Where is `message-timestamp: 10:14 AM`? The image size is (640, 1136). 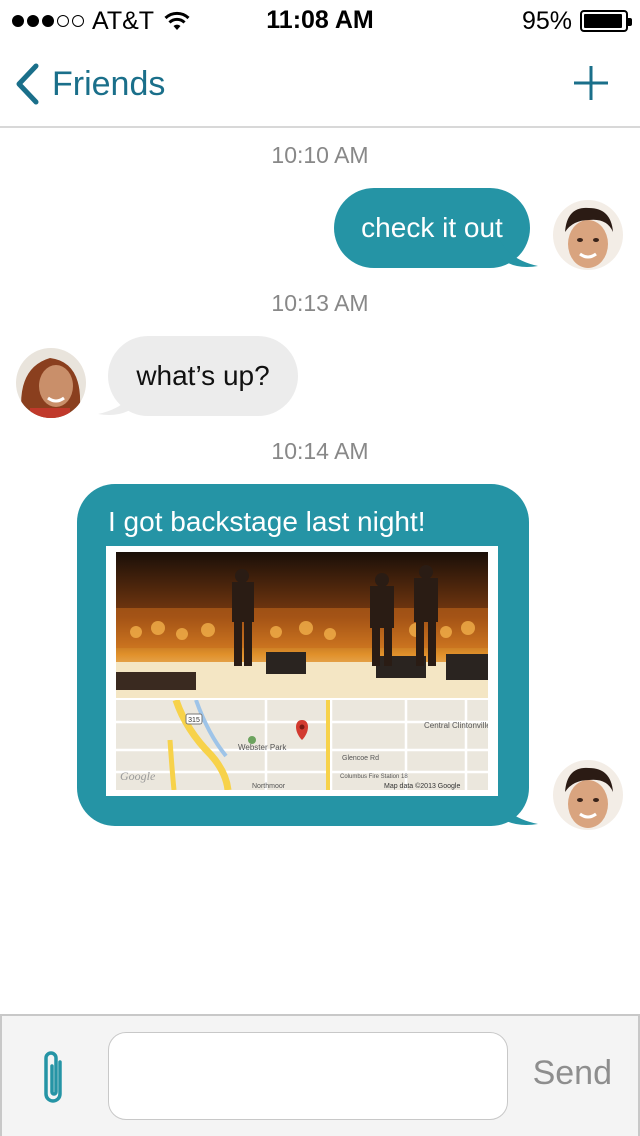 message-timestamp: 10:14 AM is located at coordinates (320, 451).